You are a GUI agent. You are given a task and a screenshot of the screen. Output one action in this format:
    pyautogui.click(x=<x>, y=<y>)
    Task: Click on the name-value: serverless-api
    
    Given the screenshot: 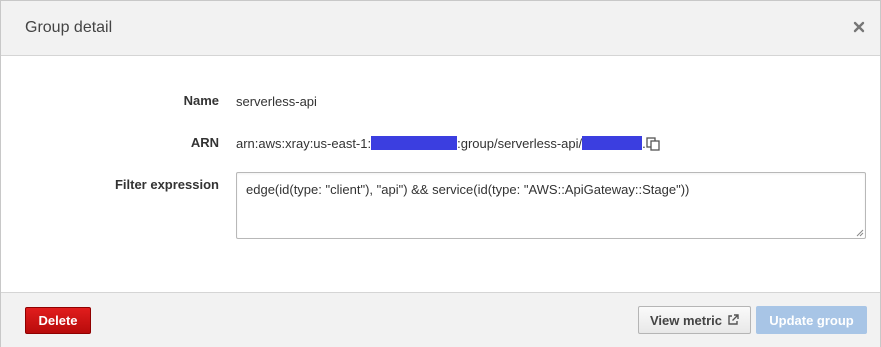 What is the action you would take?
    pyautogui.click(x=276, y=101)
    